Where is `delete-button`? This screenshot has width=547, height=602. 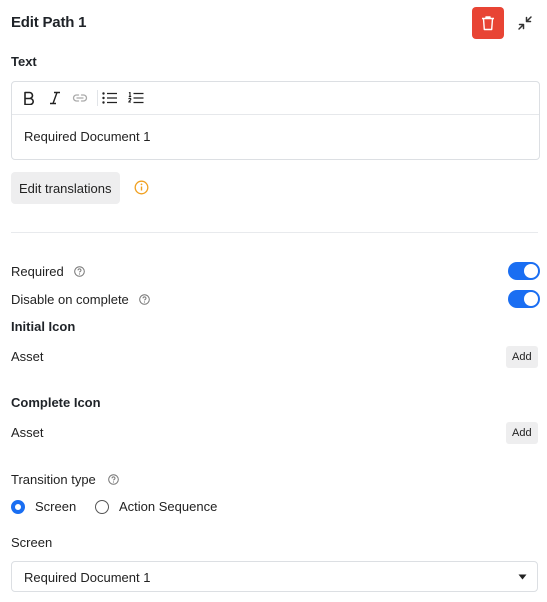 delete-button is located at coordinates (488, 23).